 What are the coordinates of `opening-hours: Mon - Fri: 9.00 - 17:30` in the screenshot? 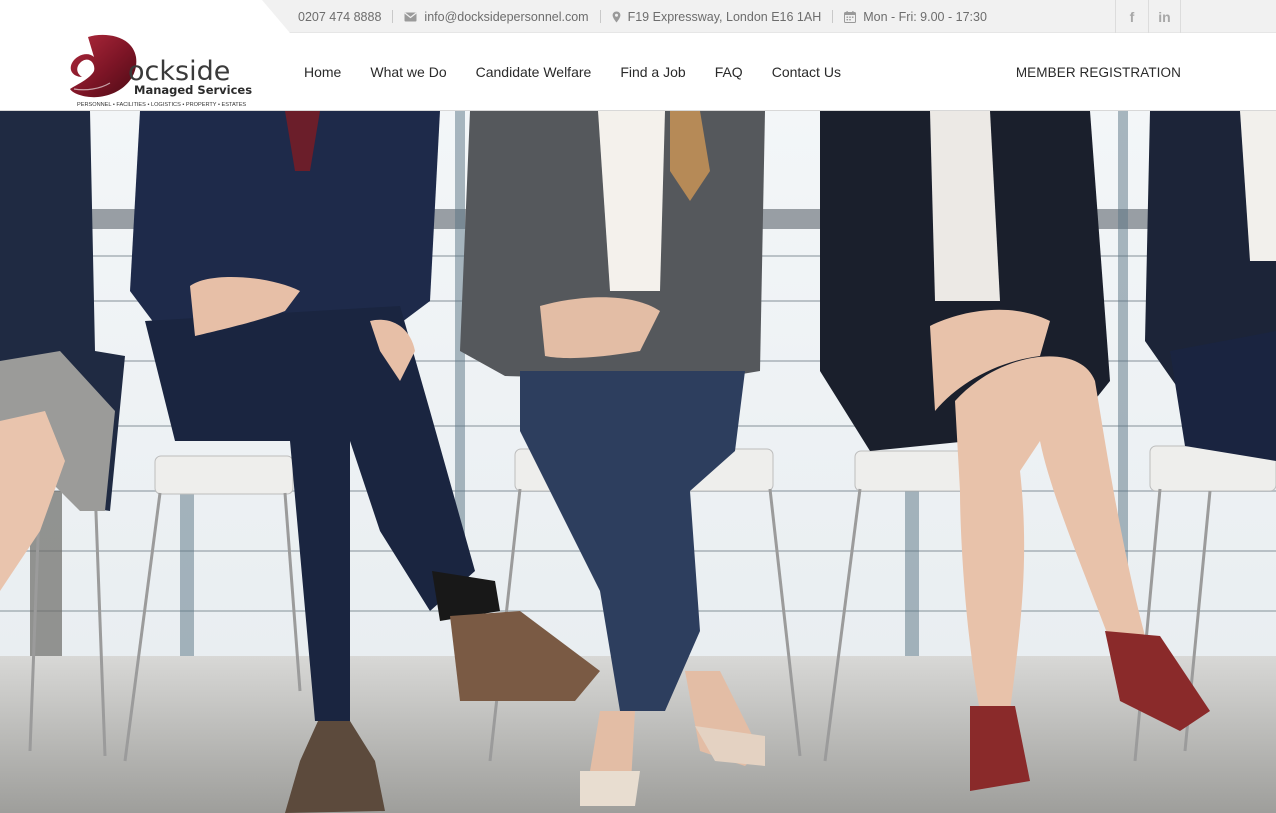 It's located at (925, 16).